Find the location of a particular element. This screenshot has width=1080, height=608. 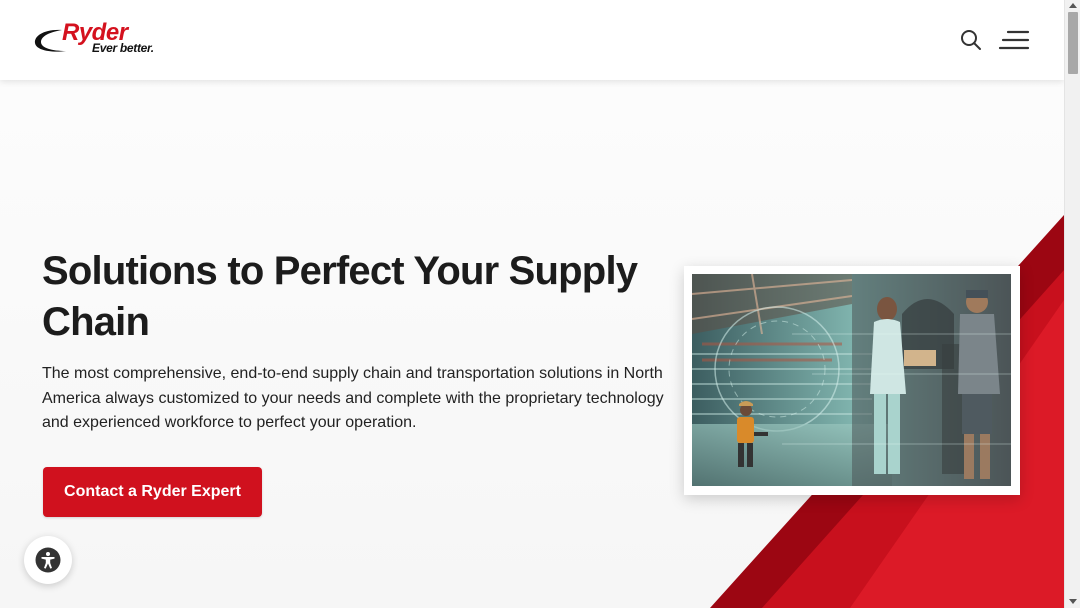

accessibility-button is located at coordinates (48, 560).